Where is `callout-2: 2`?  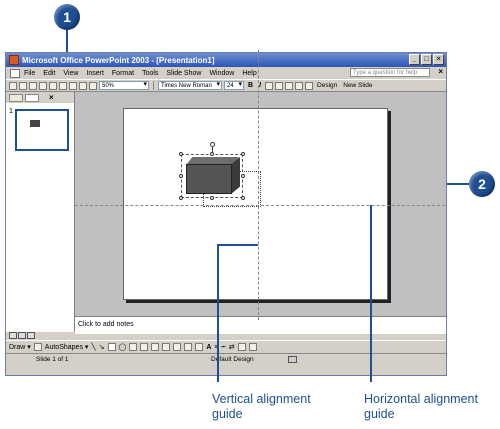
callout-2: 2 is located at coordinates (482, 184).